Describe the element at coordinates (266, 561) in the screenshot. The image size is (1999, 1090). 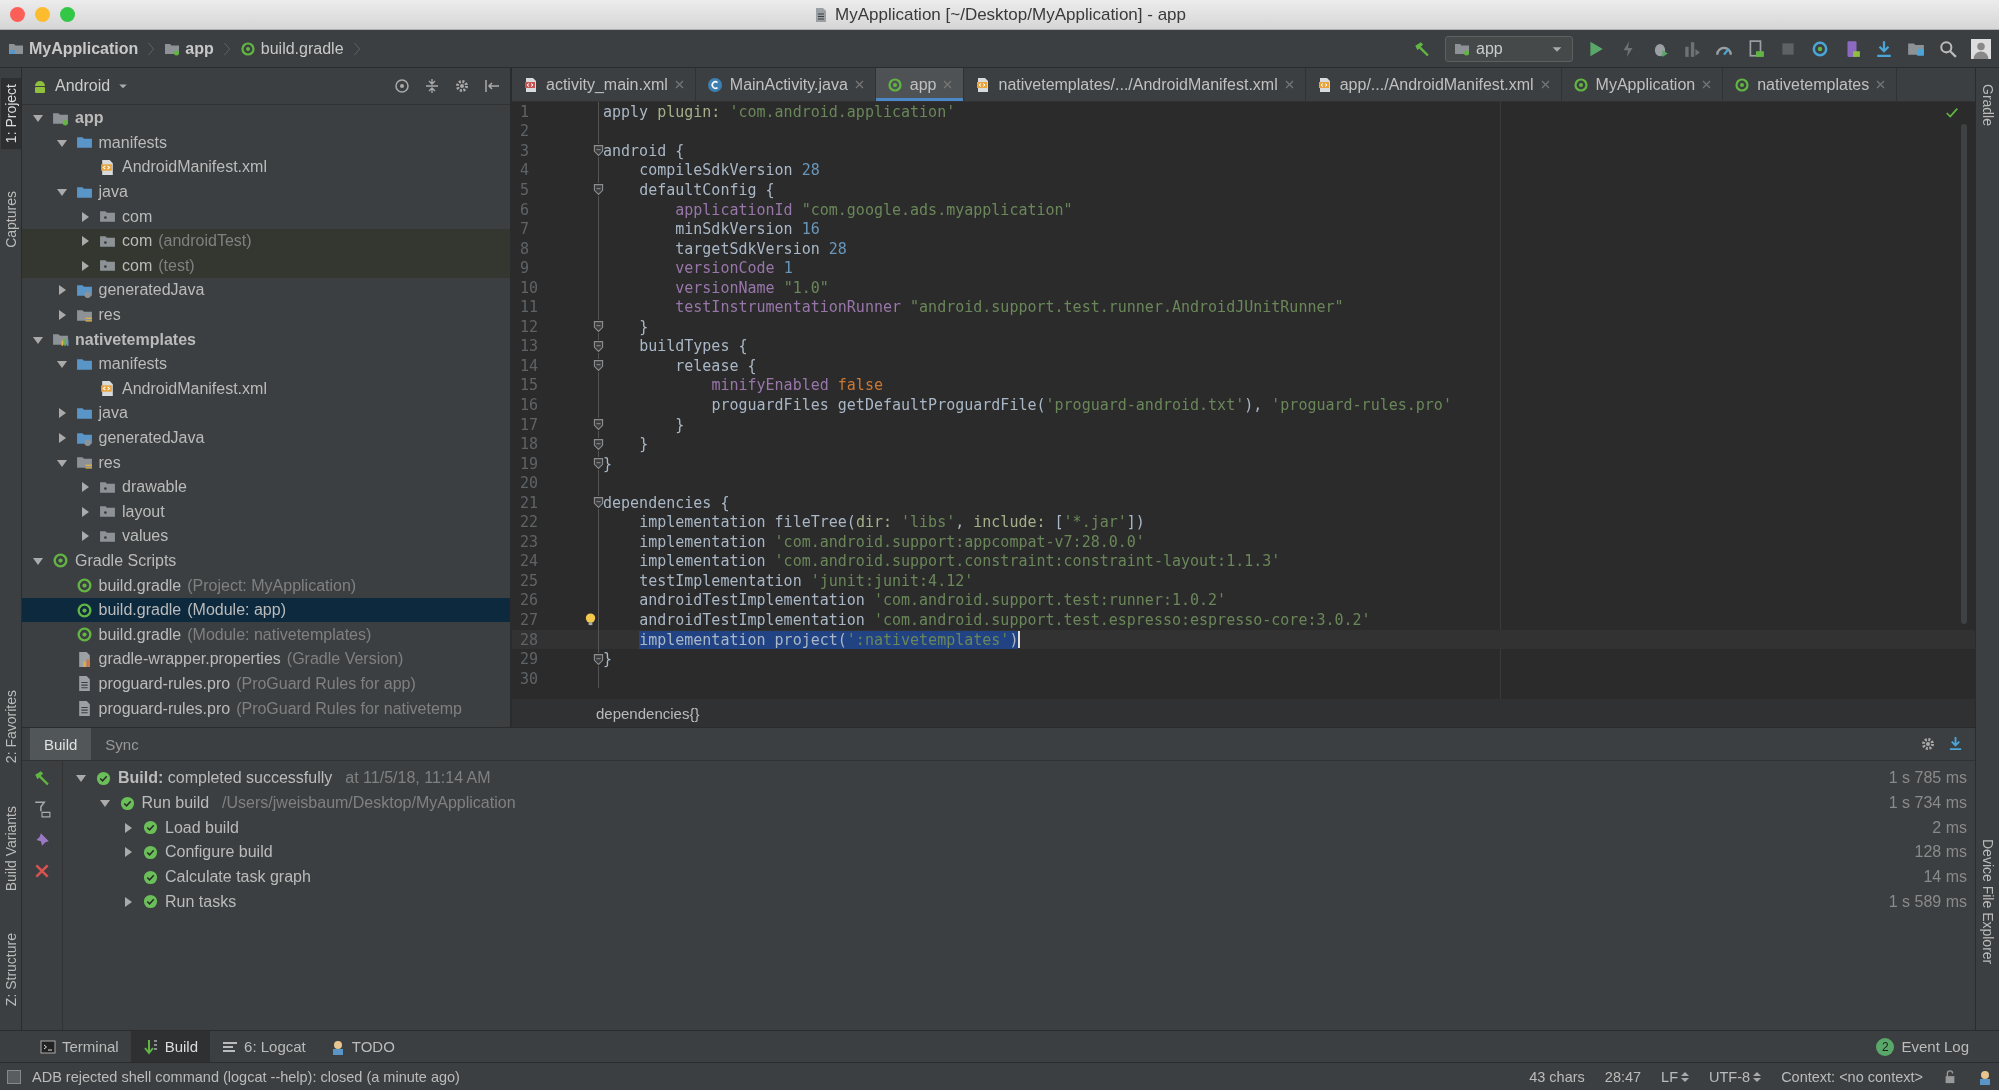
I see `tree-item: Gradle Scripts` at that location.